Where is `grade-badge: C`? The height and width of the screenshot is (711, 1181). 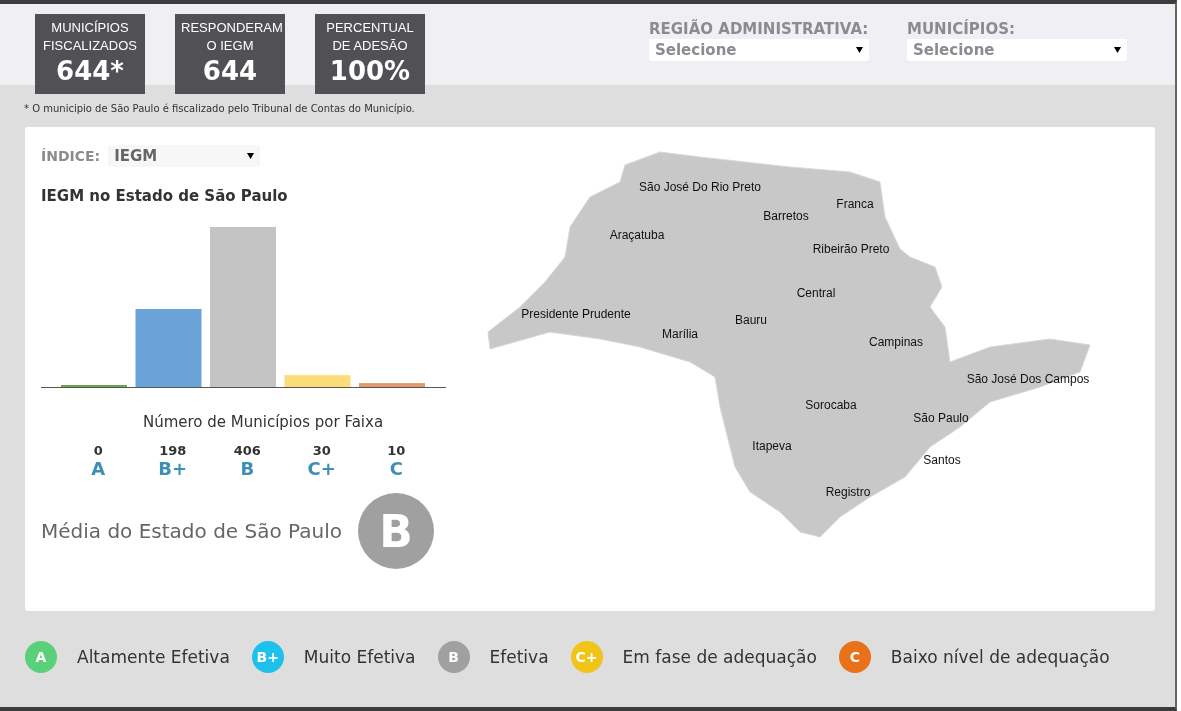
grade-badge: C is located at coordinates (854, 657).